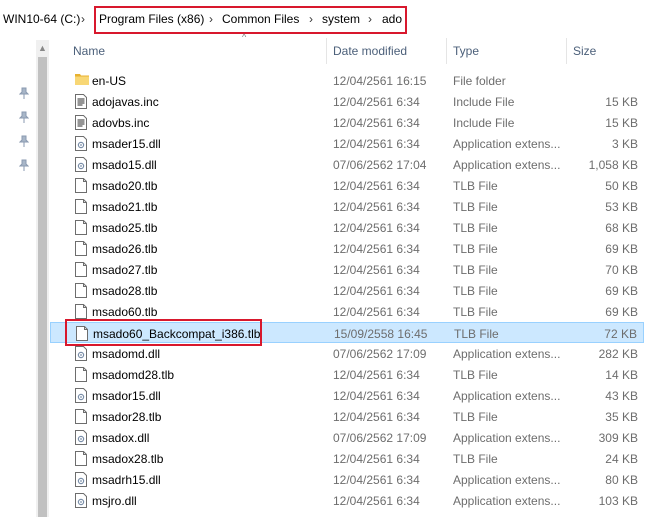  I want to click on file-size: 309 KB, so click(618, 438).